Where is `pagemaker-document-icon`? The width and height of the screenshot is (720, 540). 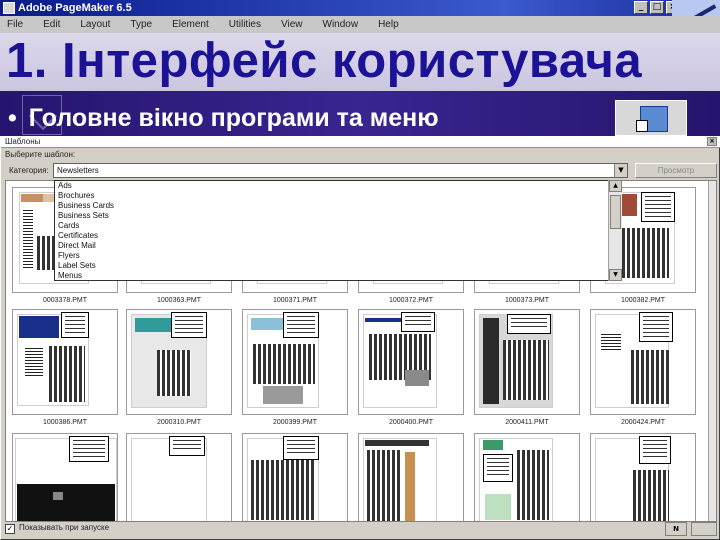 pagemaker-document-icon is located at coordinates (651, 118).